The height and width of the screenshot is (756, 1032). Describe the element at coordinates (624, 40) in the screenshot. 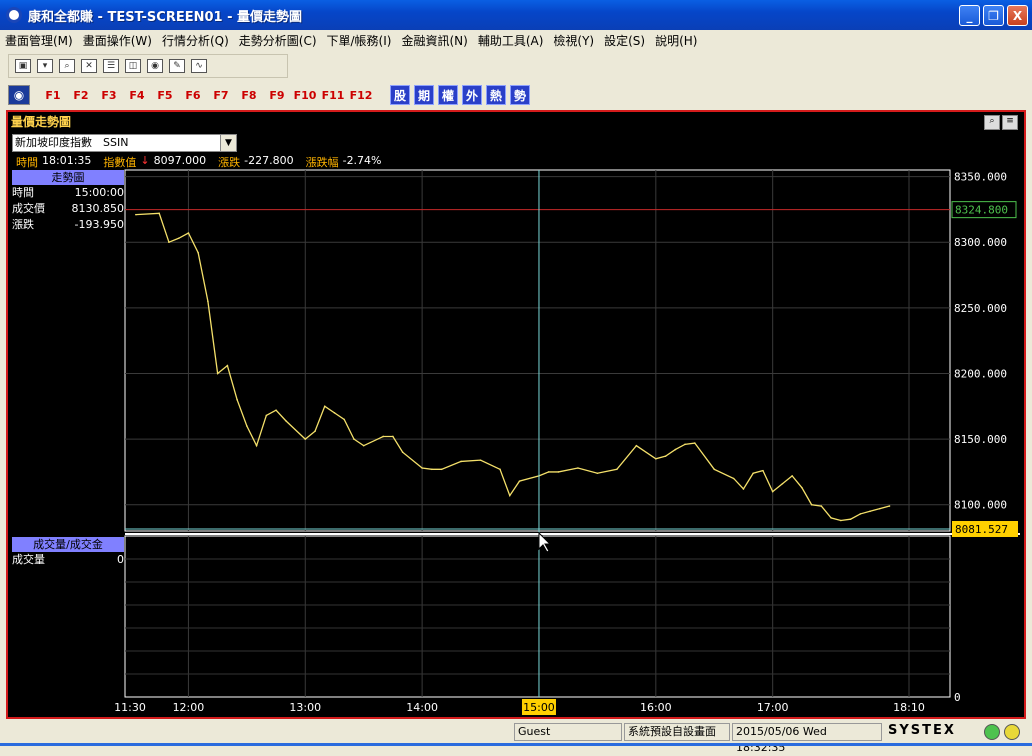

I see `menu-settings: 設定(S)` at that location.